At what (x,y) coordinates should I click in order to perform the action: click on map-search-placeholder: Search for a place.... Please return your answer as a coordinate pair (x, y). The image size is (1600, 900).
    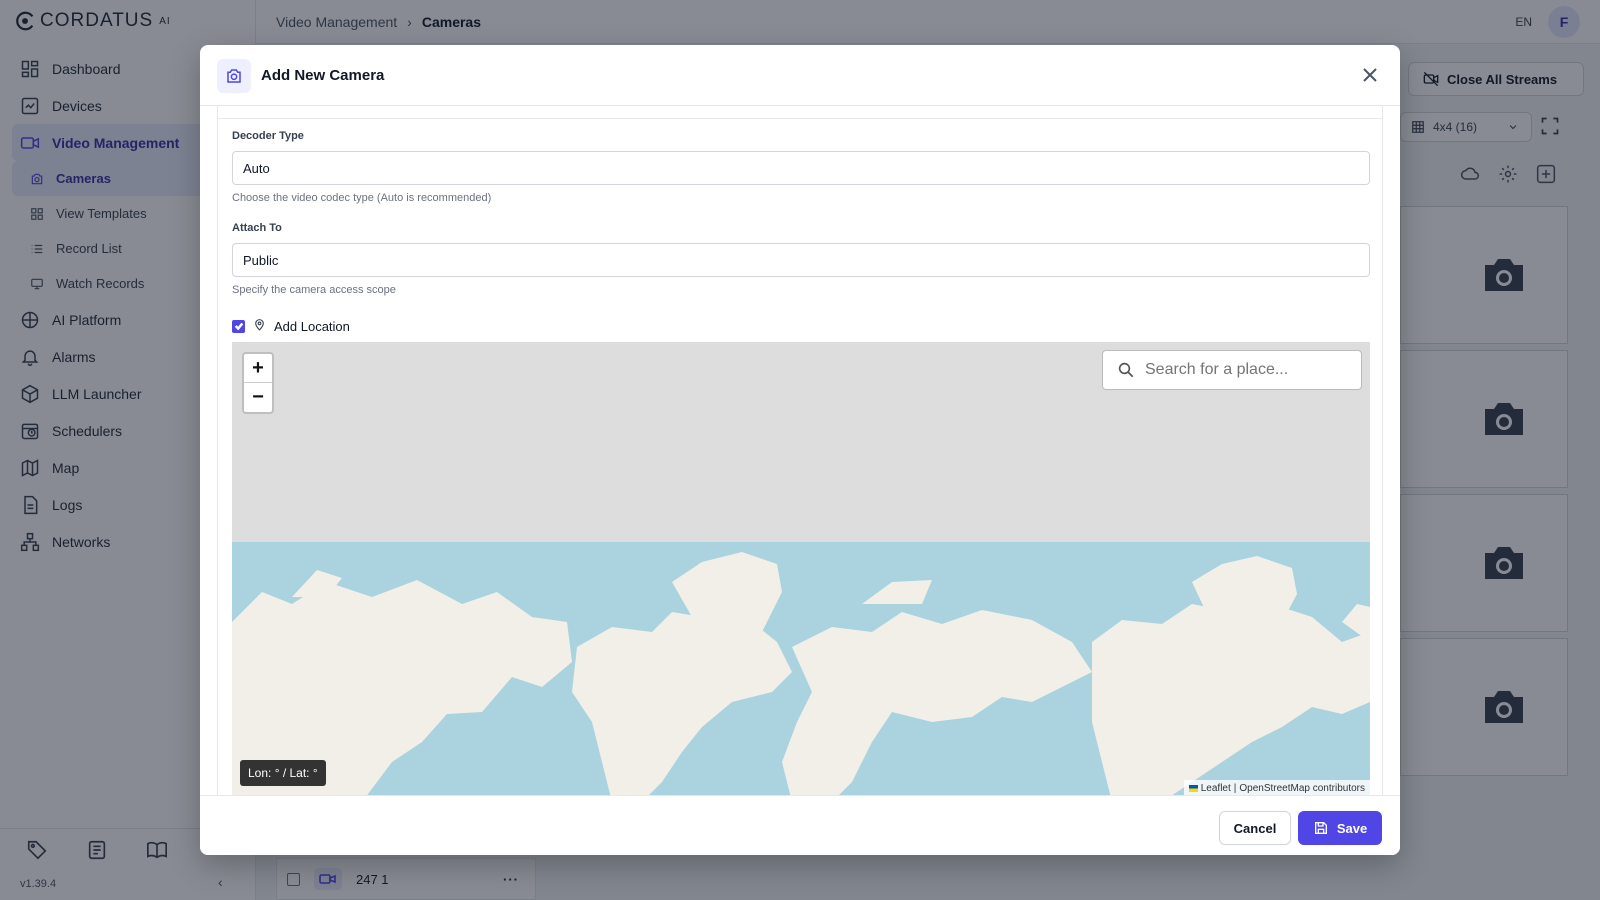
    Looking at the image, I should click on (1217, 369).